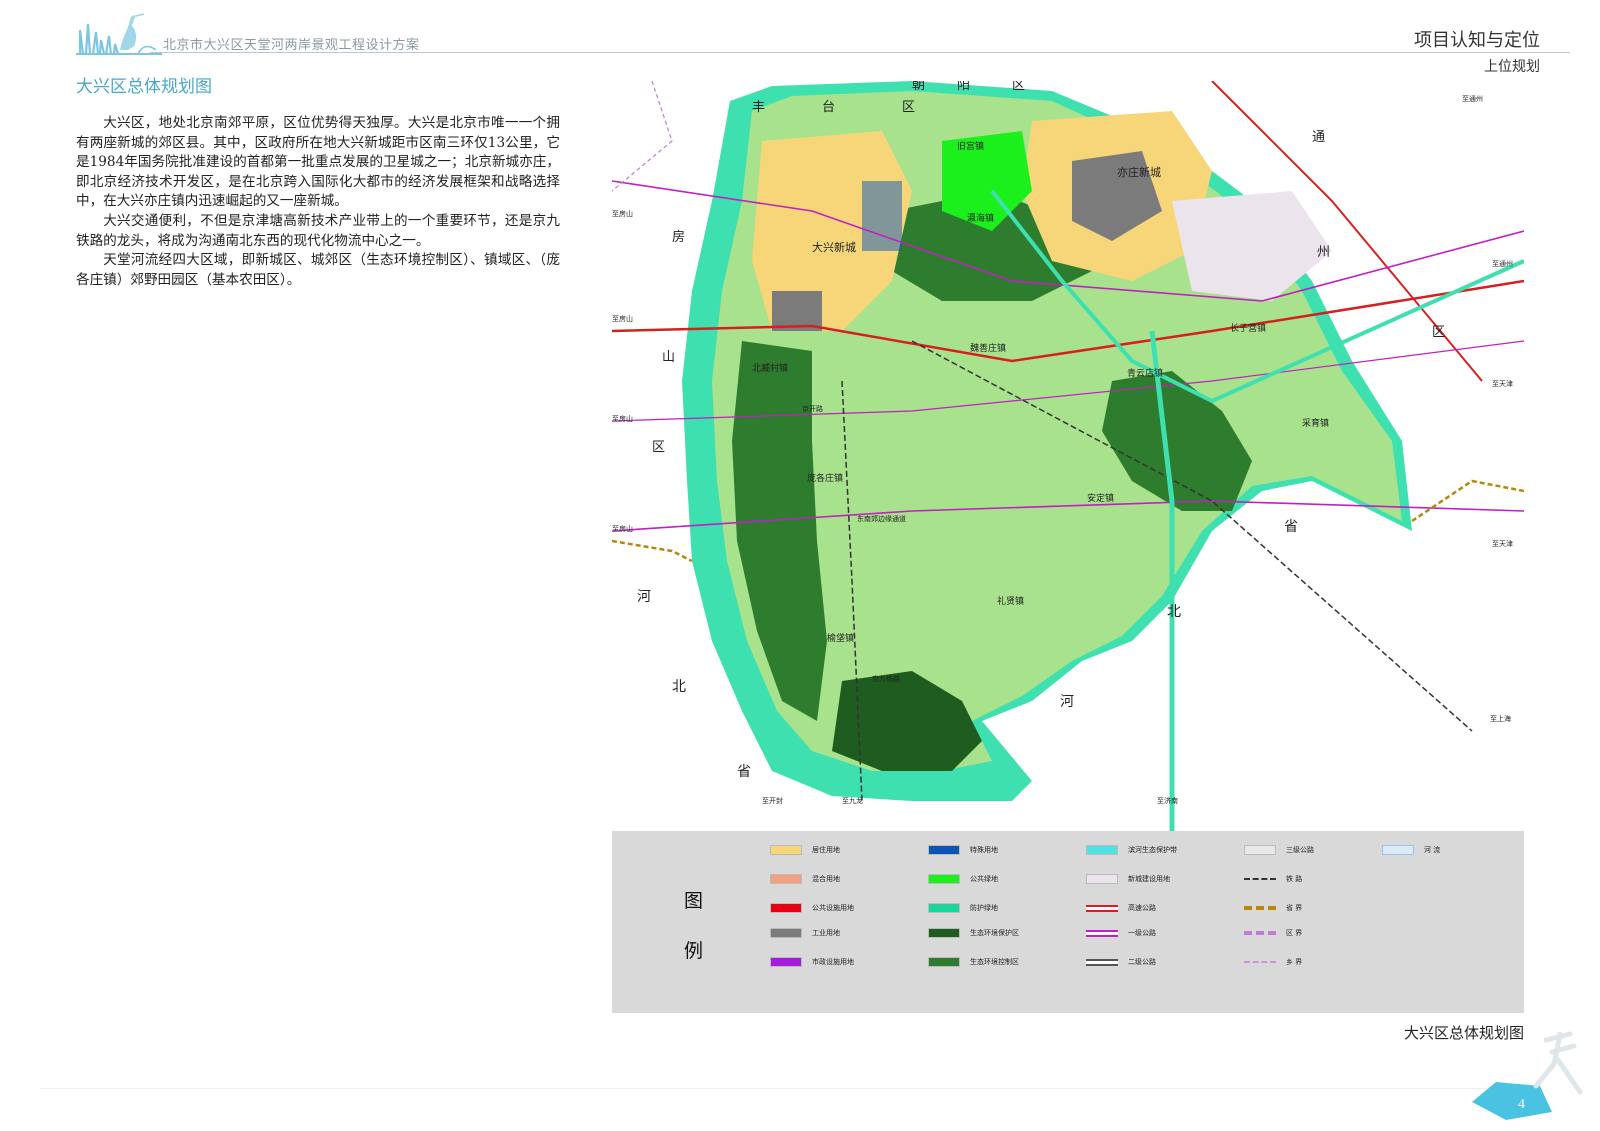  I want to click on legend-item: 滨河生态保护带, so click(1131, 850).